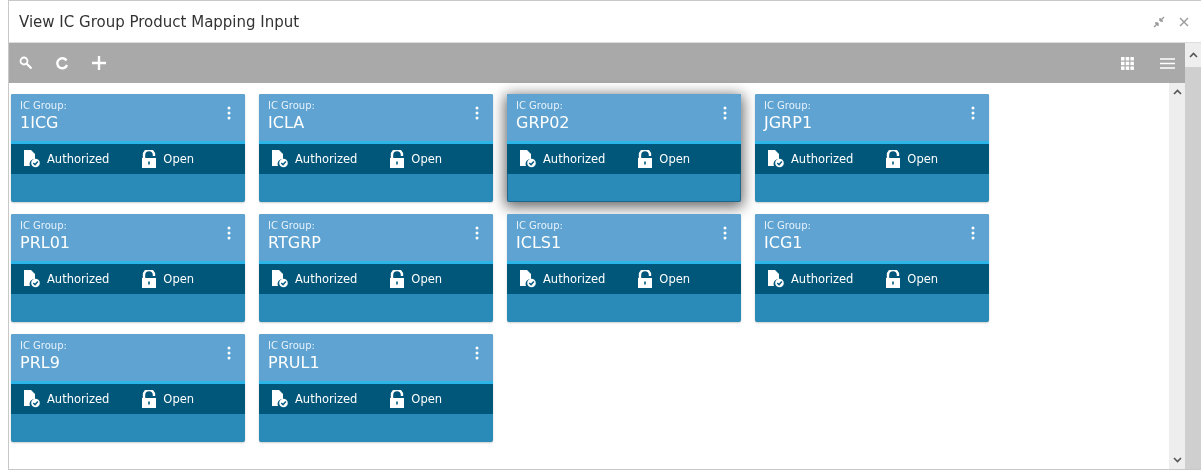  What do you see at coordinates (624, 148) in the screenshot?
I see `group-card: IC Group: GRP02 Authorized Open` at bounding box center [624, 148].